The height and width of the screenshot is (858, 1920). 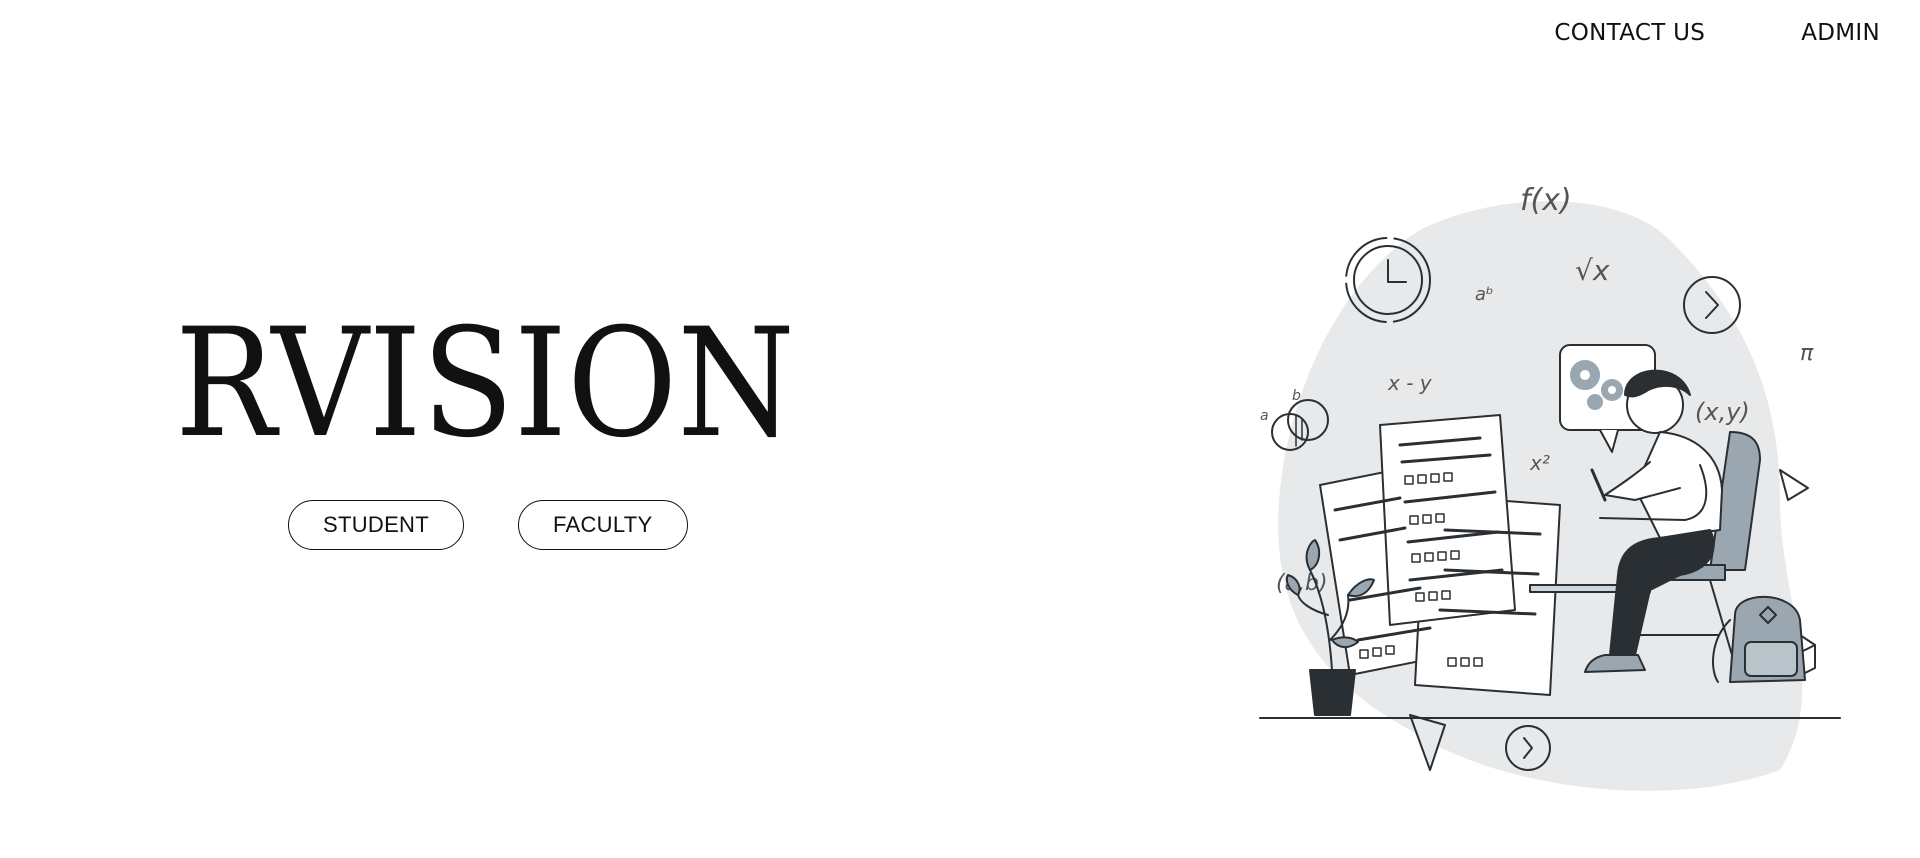 I want to click on student-button: STUDENT, so click(x=376, y=525).